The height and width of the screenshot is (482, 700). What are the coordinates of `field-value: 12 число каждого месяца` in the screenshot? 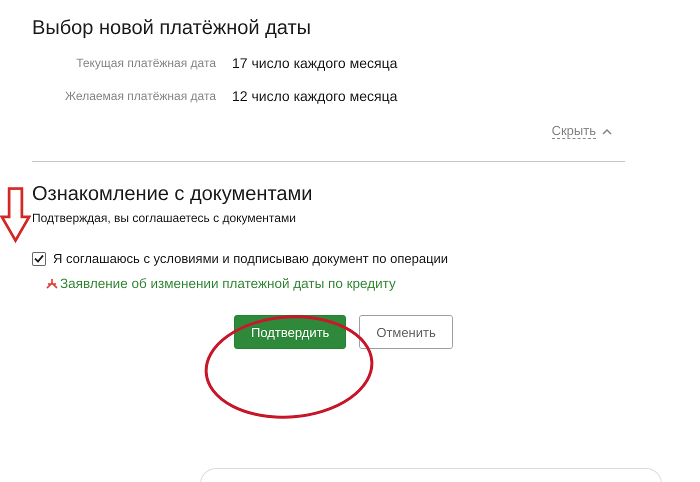 It's located at (315, 96).